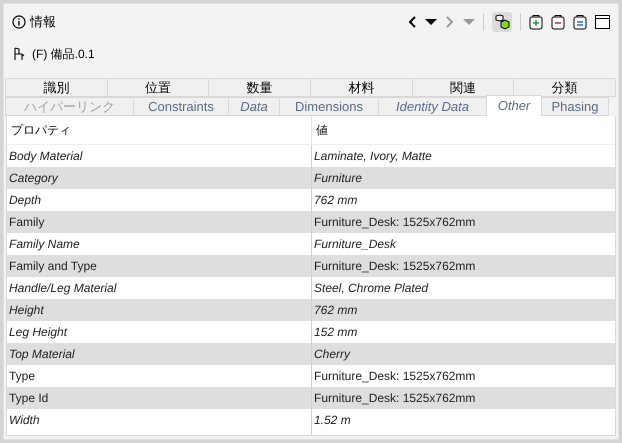  Describe the element at coordinates (580, 22) in the screenshot. I see `list-icon` at that location.